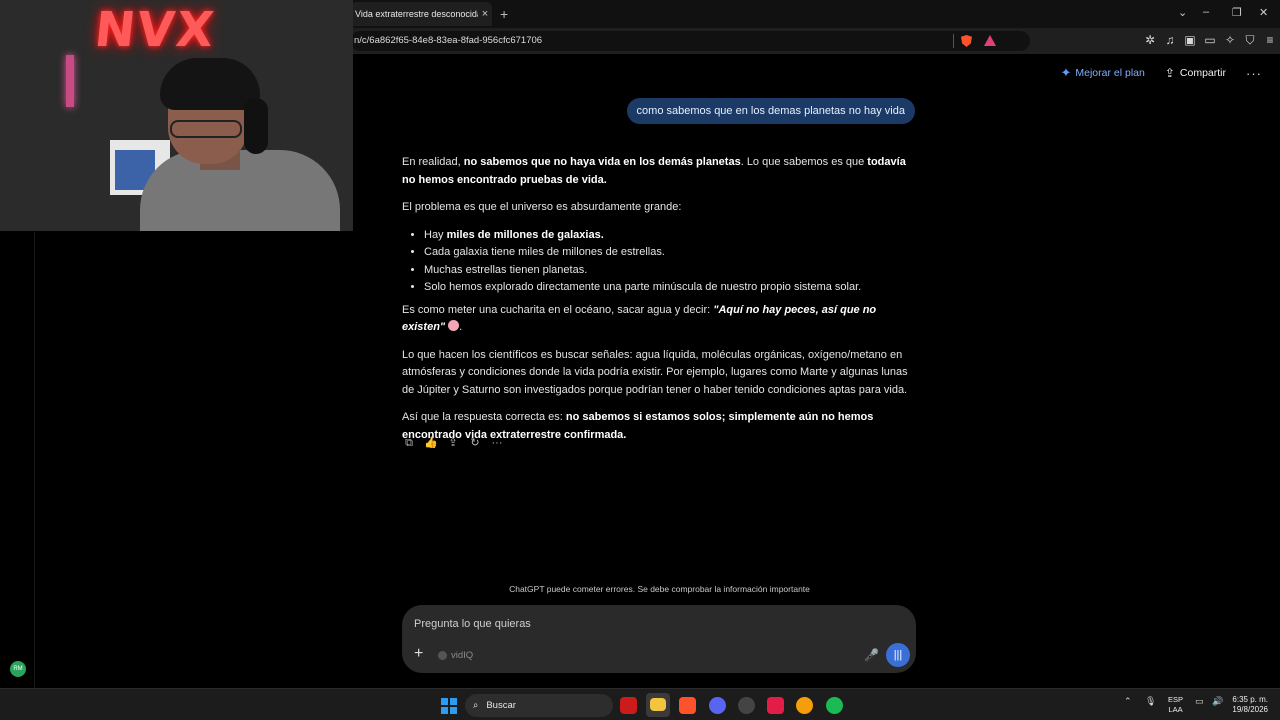  I want to click on avatar: RM, so click(18, 669).